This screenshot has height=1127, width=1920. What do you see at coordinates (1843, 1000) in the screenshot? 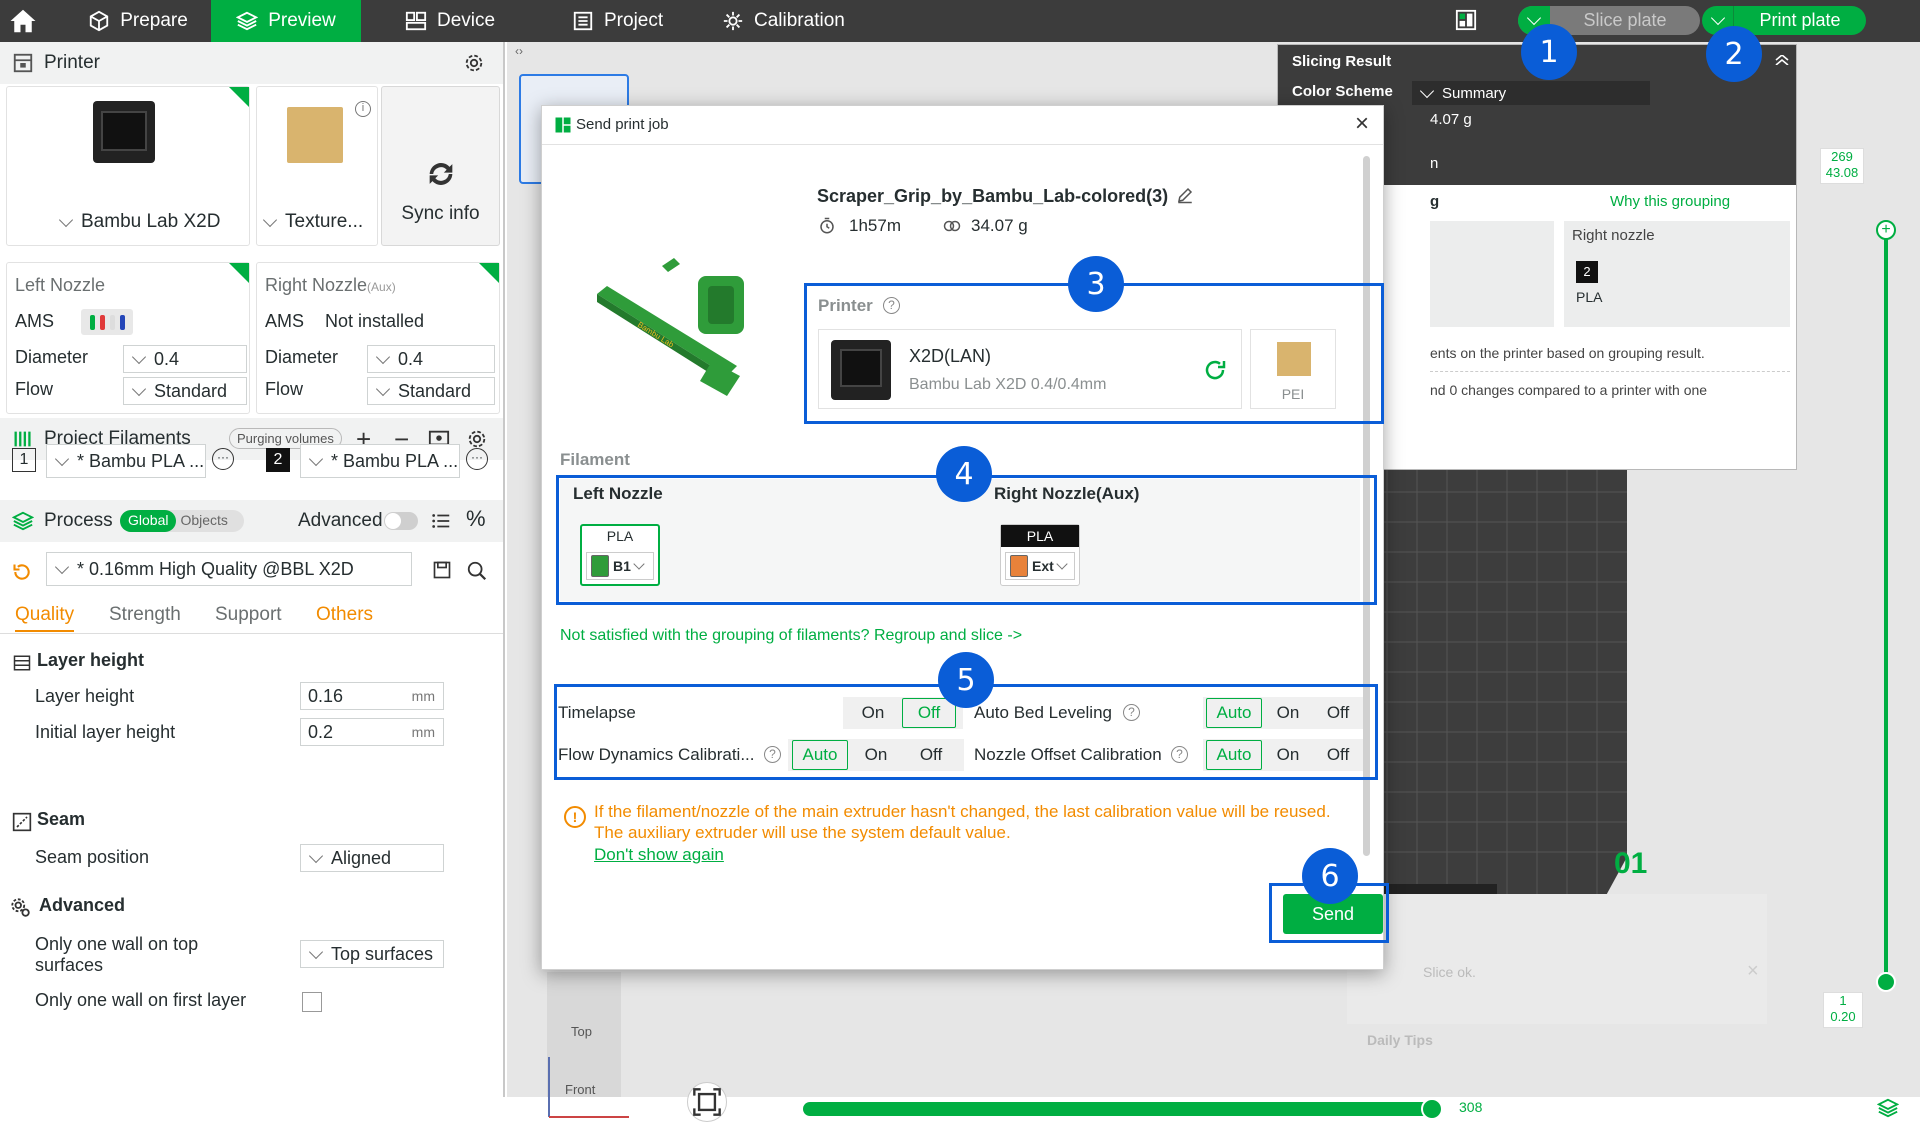
I see `layer-bottom-value: 1` at bounding box center [1843, 1000].